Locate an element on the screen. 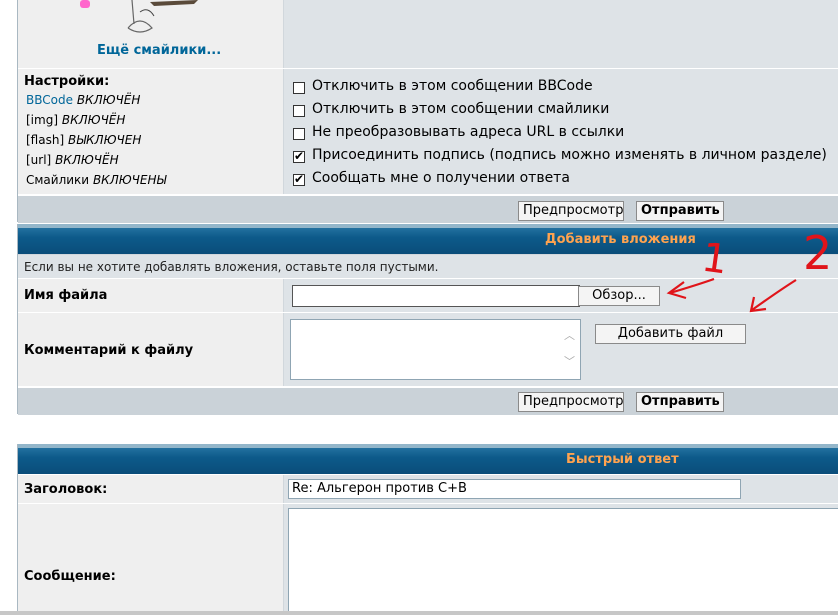 Image resolution: width=838 pixels, height=615 pixels. filename-input is located at coordinates (436, 296).